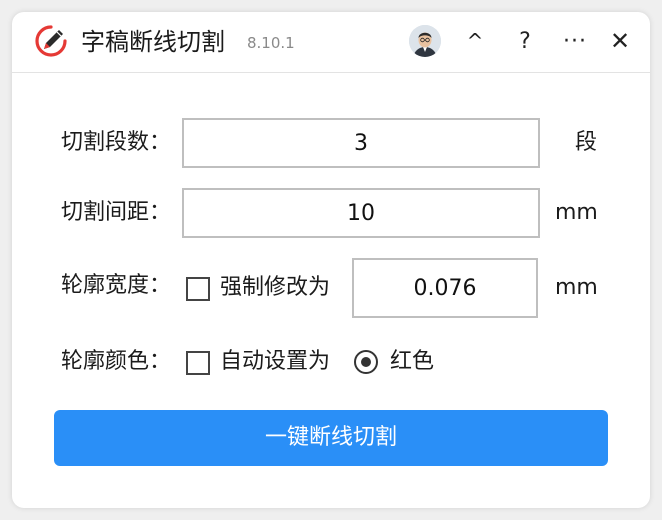  Describe the element at coordinates (275, 361) in the screenshot. I see `auto-color-label: 自动设置为` at that location.